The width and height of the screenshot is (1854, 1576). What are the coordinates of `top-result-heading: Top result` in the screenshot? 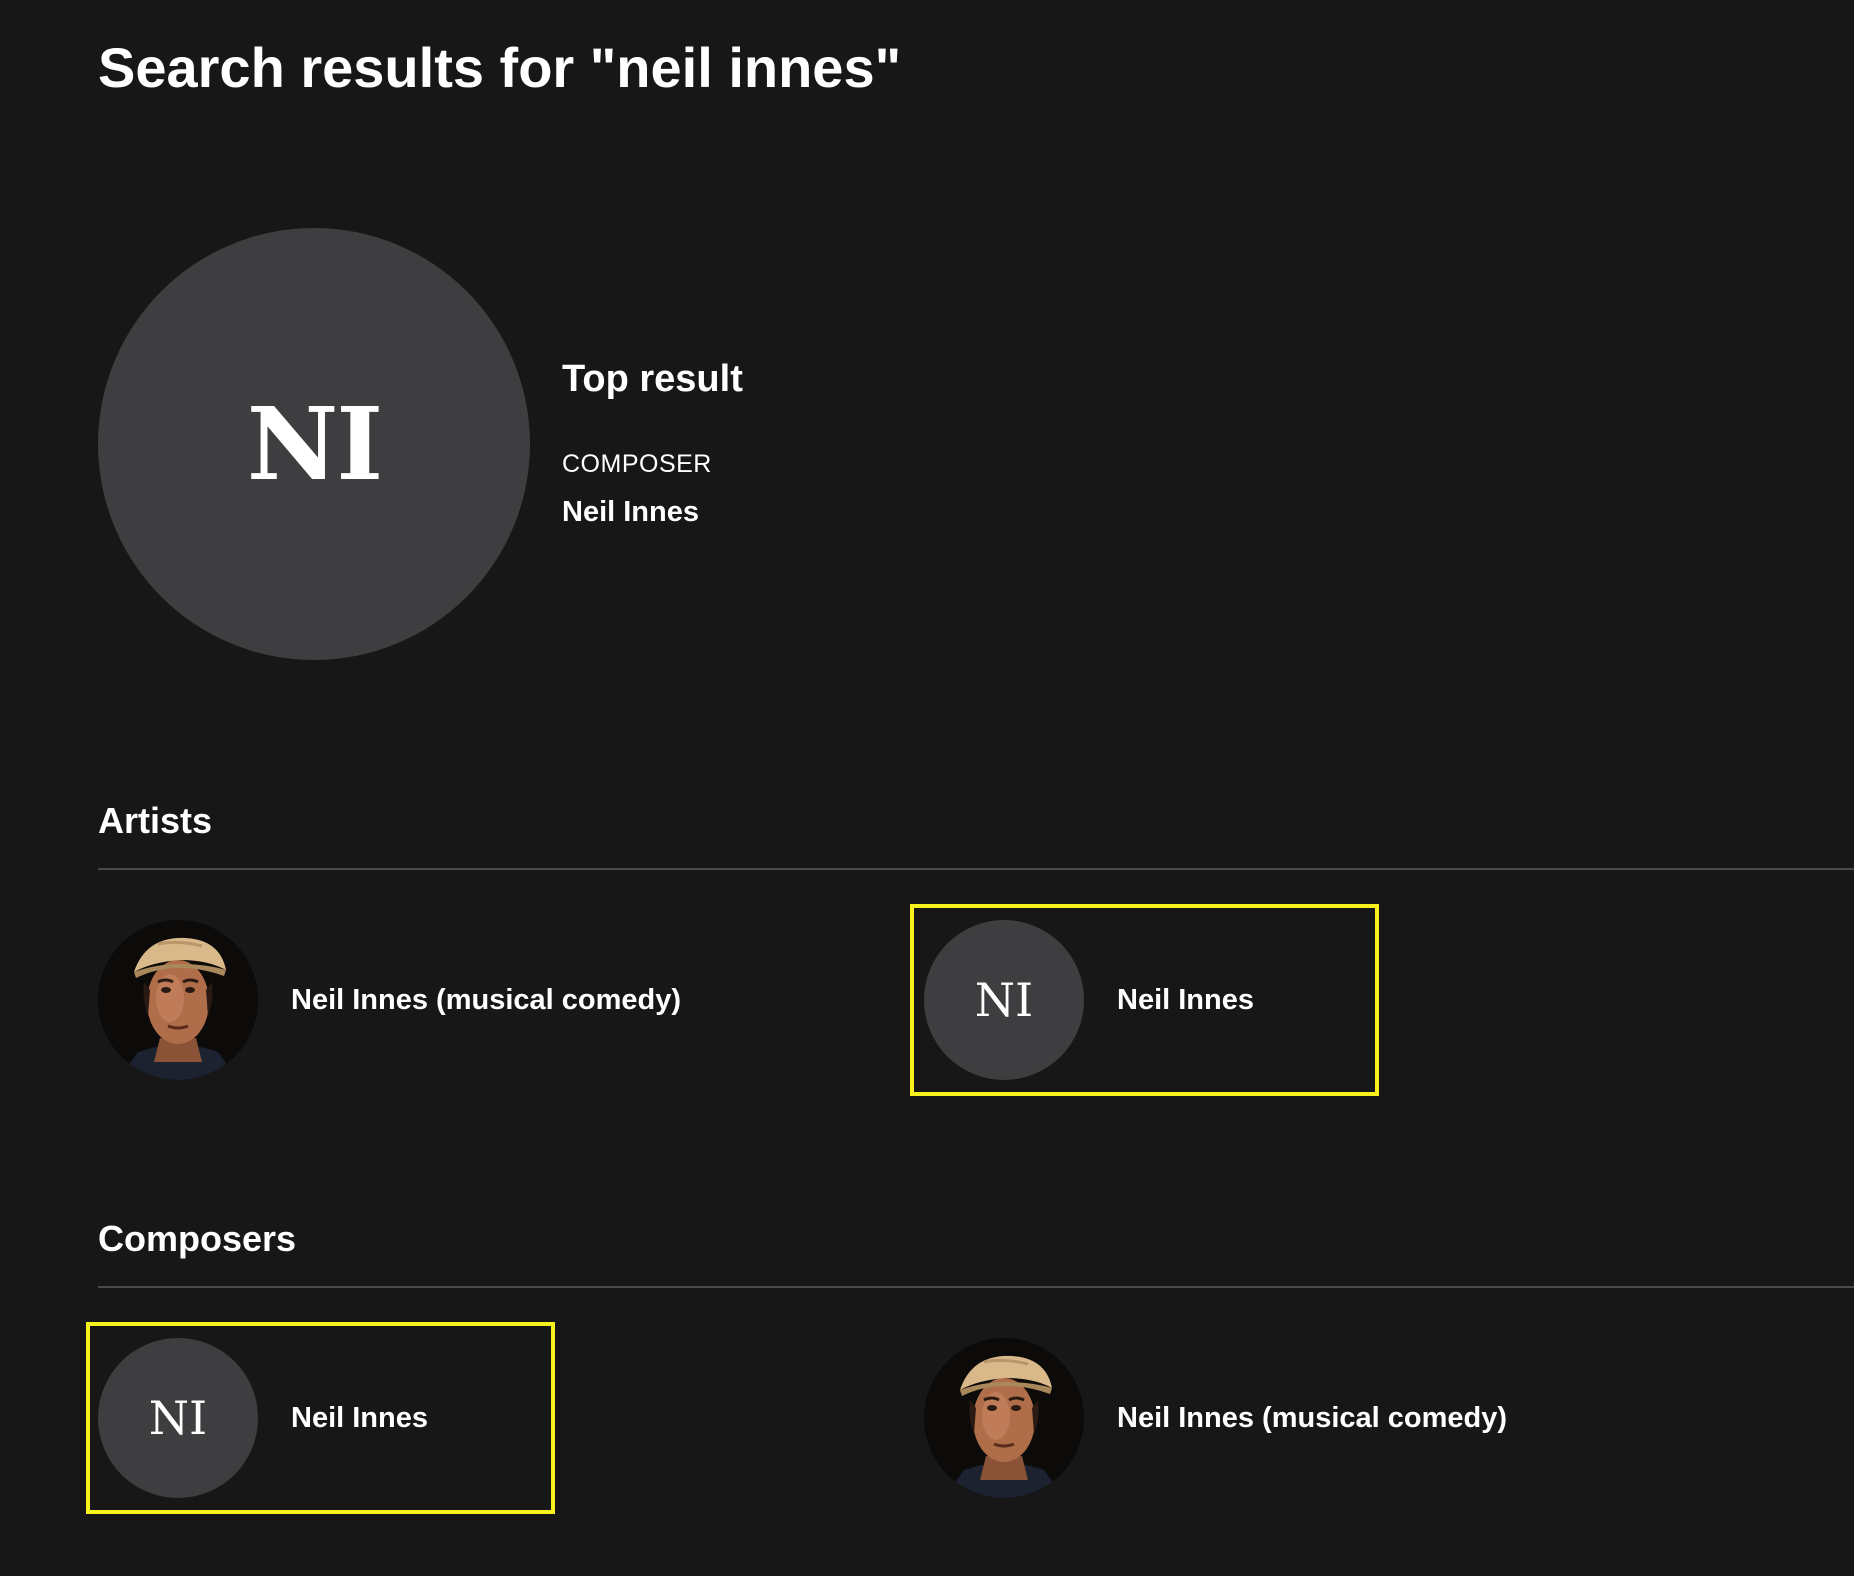 It's located at (652, 379).